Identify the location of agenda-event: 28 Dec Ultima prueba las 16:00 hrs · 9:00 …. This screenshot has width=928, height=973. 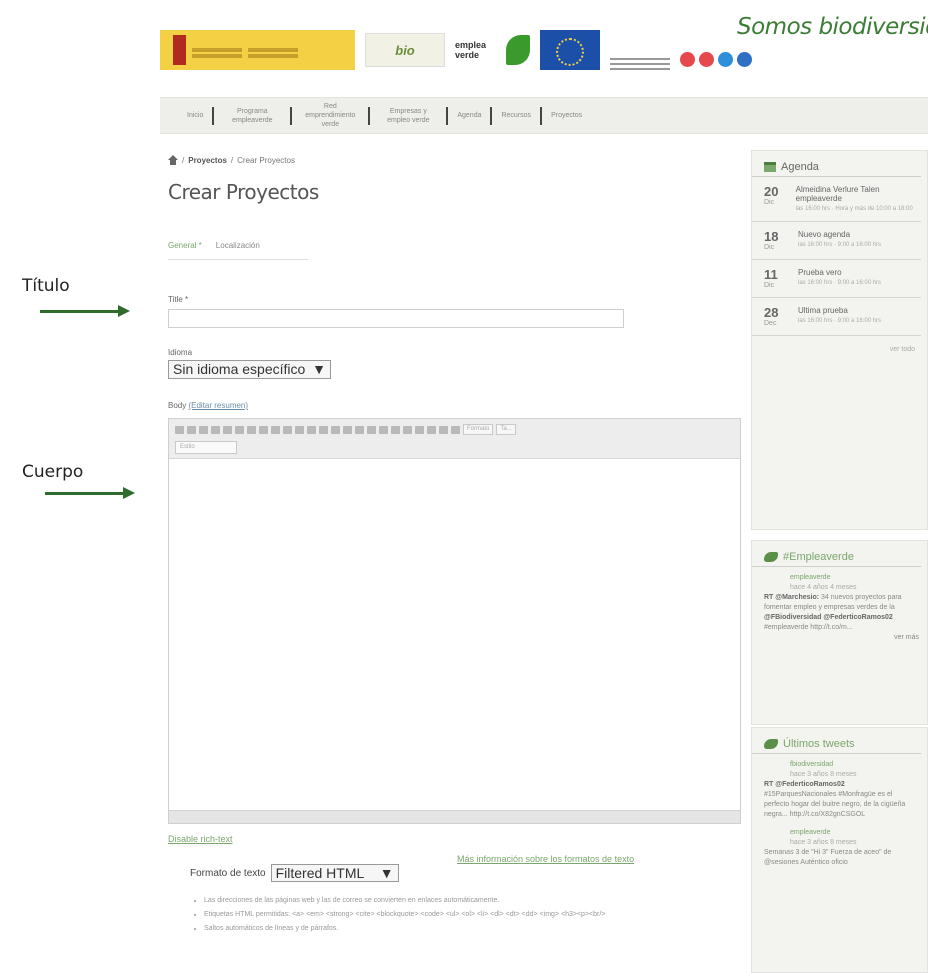
(836, 317).